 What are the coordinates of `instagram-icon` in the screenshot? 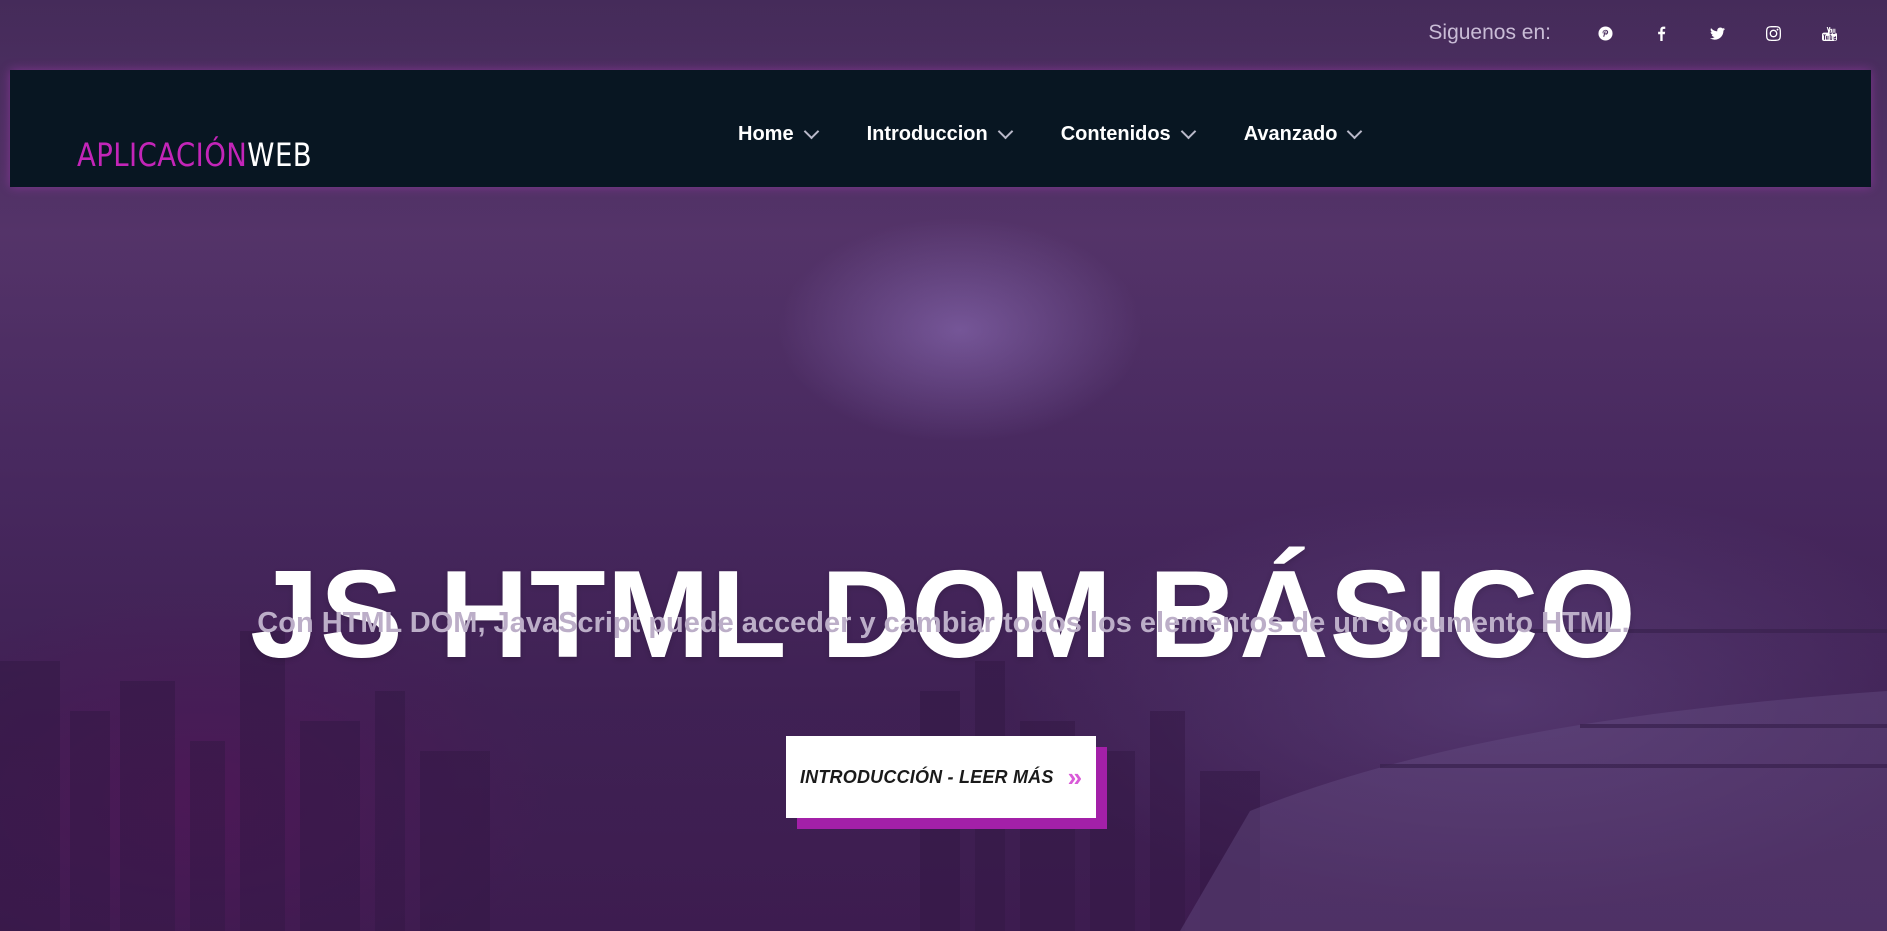 It's located at (1773, 33).